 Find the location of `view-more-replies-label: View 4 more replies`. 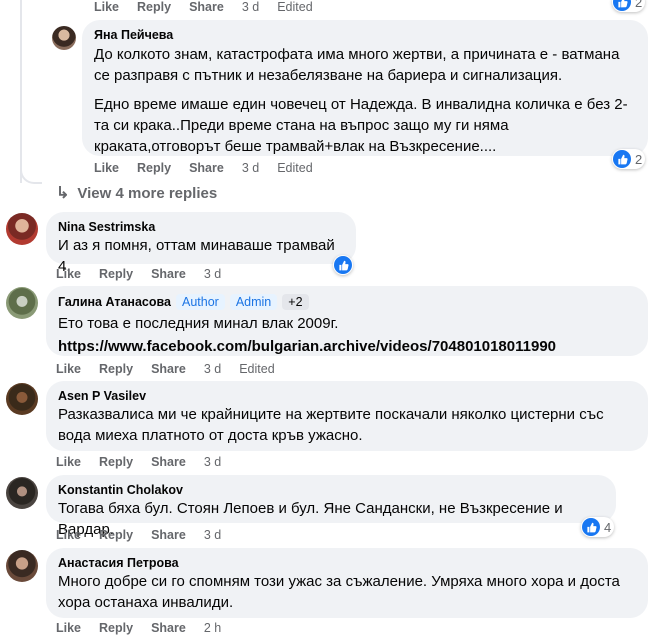

view-more-replies-label: View 4 more replies is located at coordinates (147, 193).